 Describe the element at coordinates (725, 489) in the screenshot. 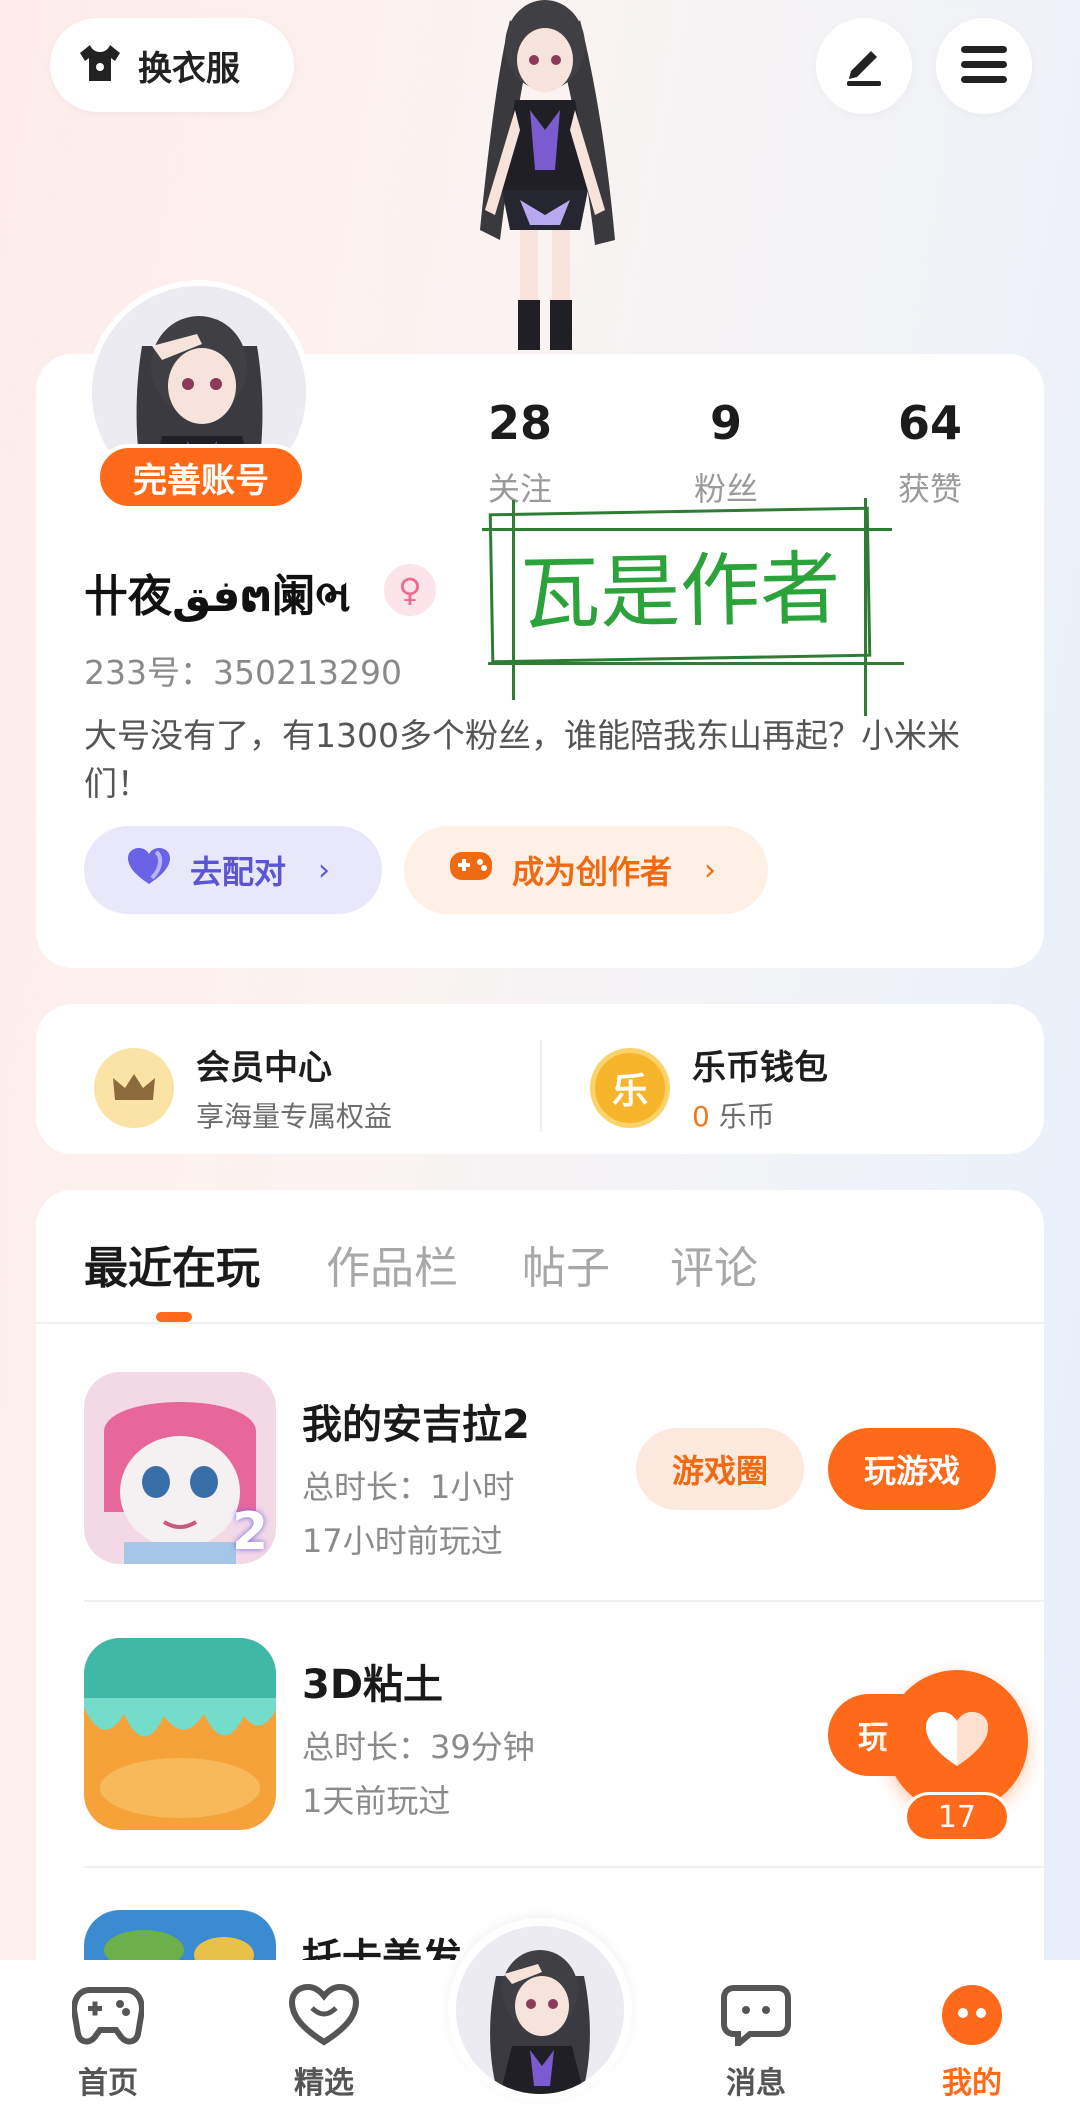

I see `fans-label: 粉丝` at that location.